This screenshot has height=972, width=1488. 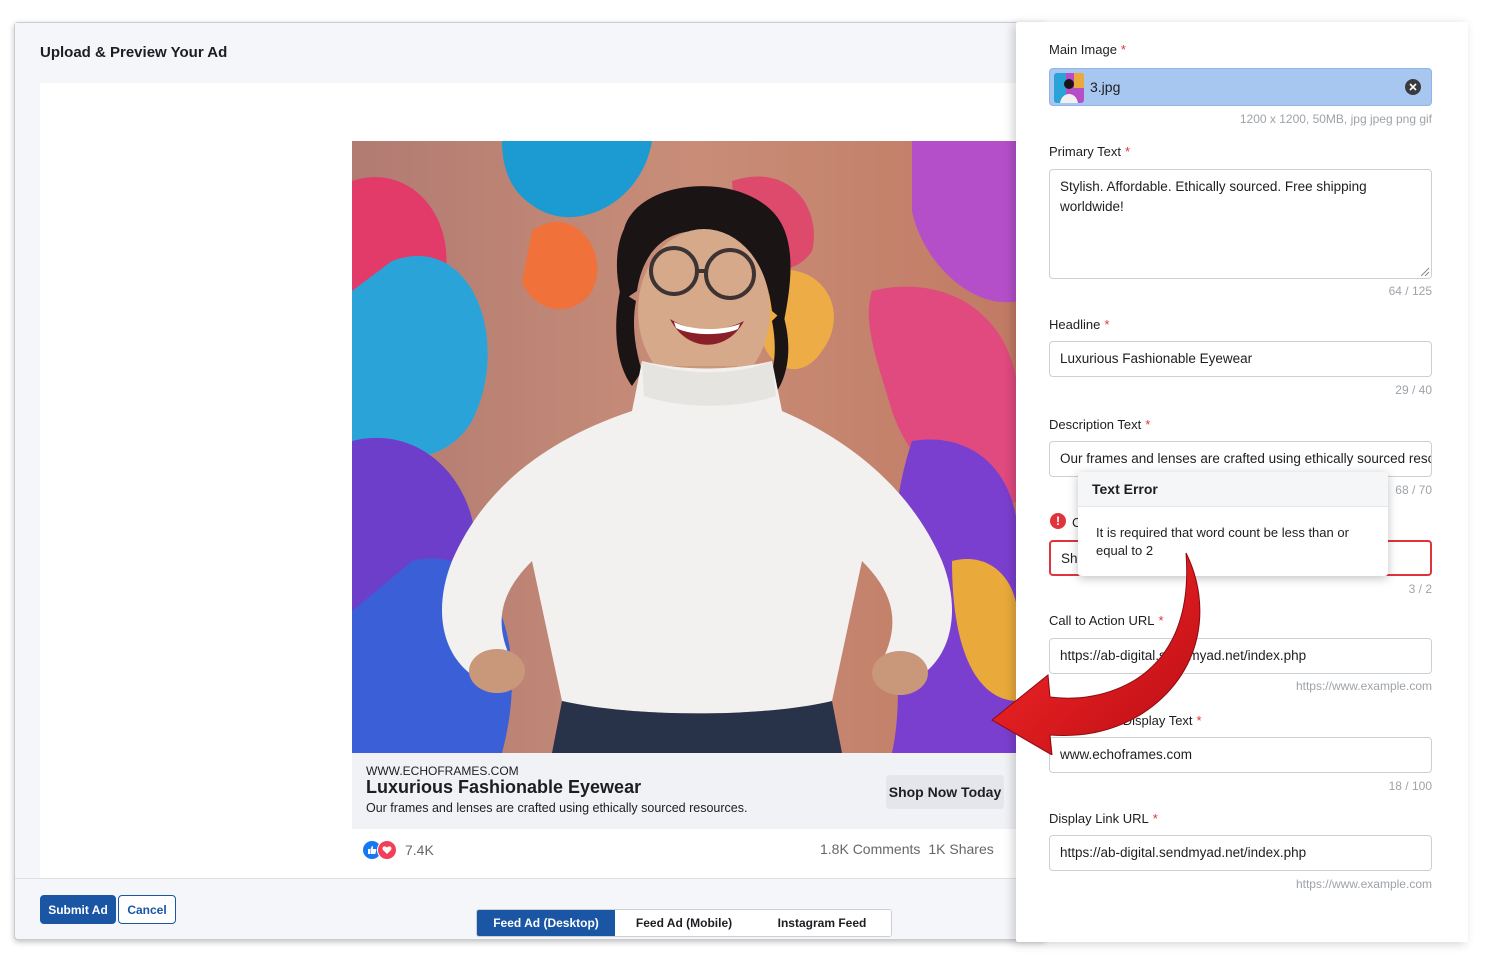 I want to click on main-image-file-chip: 3.jpg, so click(x=1240, y=87).